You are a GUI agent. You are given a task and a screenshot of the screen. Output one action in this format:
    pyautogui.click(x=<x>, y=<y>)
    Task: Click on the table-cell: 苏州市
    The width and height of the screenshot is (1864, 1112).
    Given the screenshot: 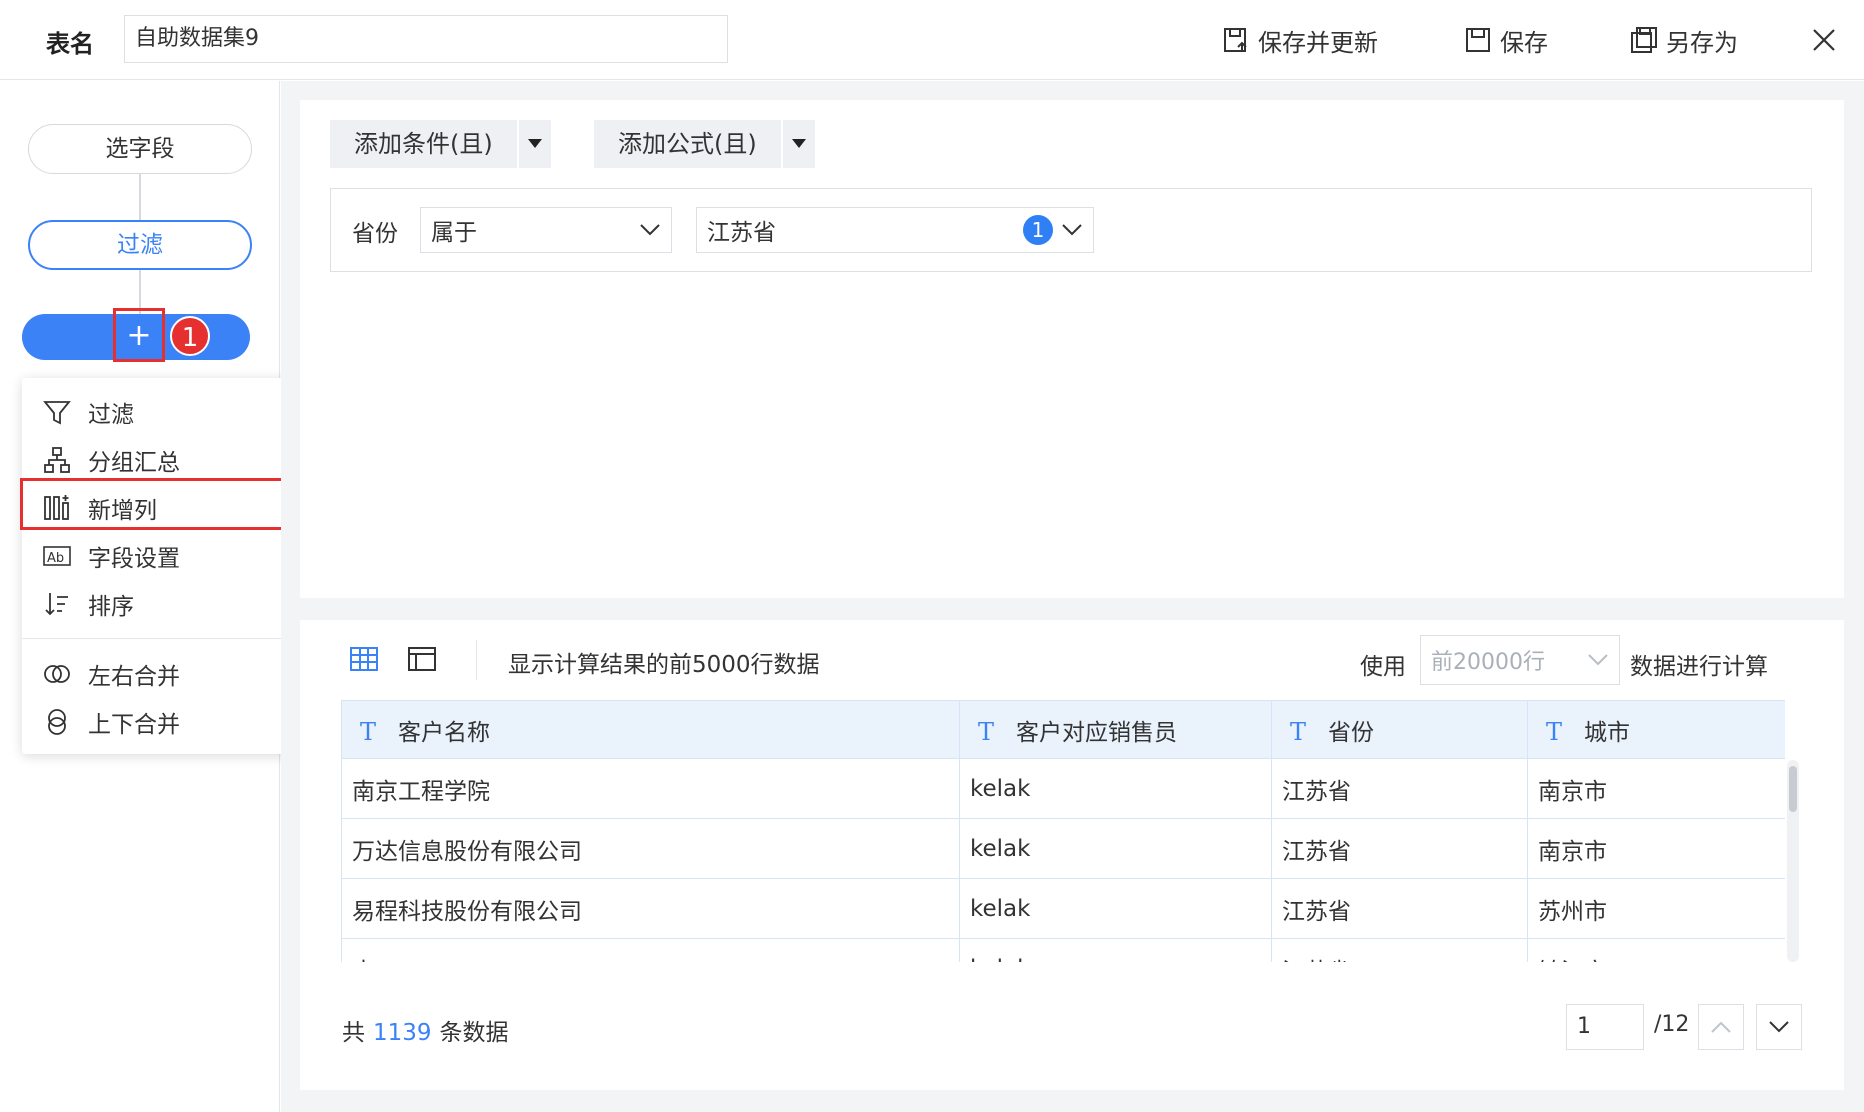 What is the action you would take?
    pyautogui.click(x=1656, y=908)
    